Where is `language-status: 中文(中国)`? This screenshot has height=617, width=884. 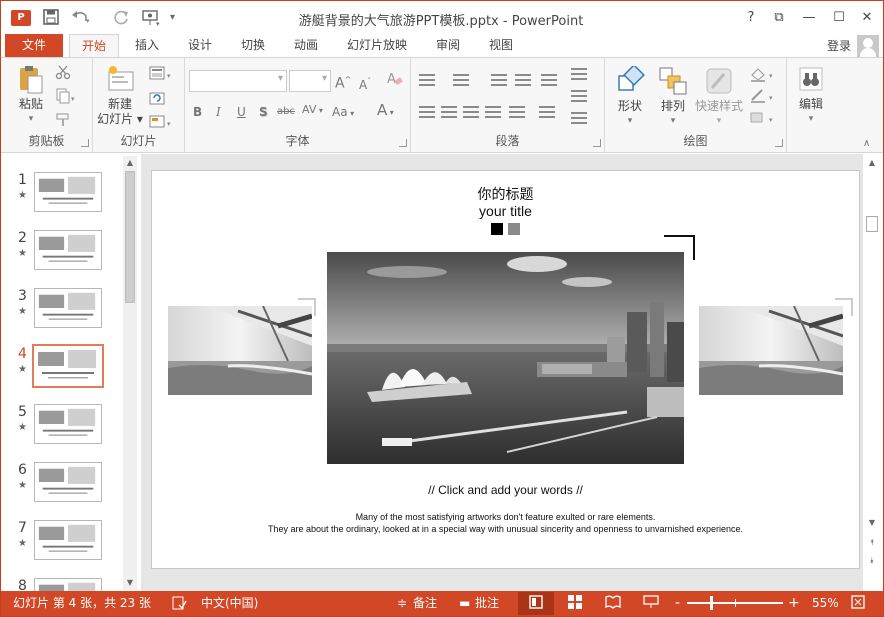
language-status: 中文(中国) is located at coordinates (229, 603).